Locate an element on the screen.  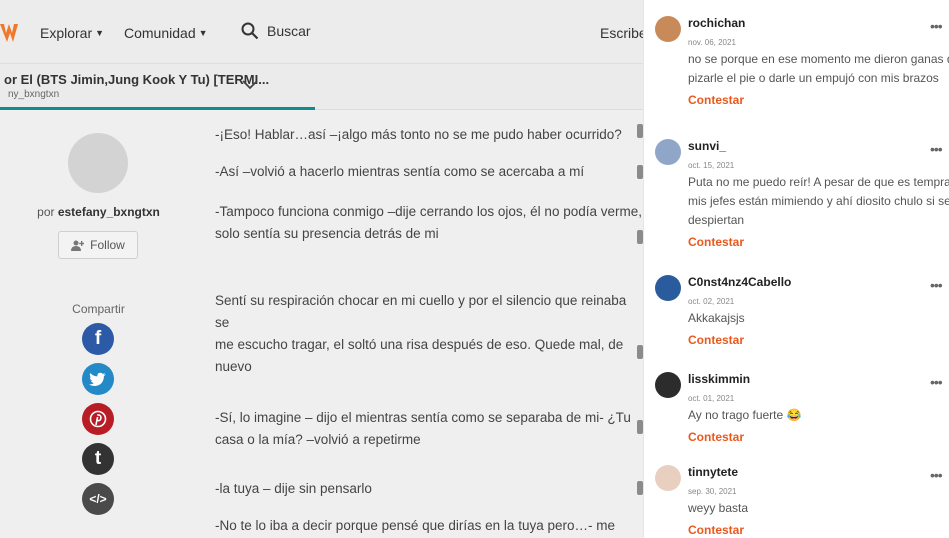
commenter-username: tinnytete is located at coordinates (713, 472).